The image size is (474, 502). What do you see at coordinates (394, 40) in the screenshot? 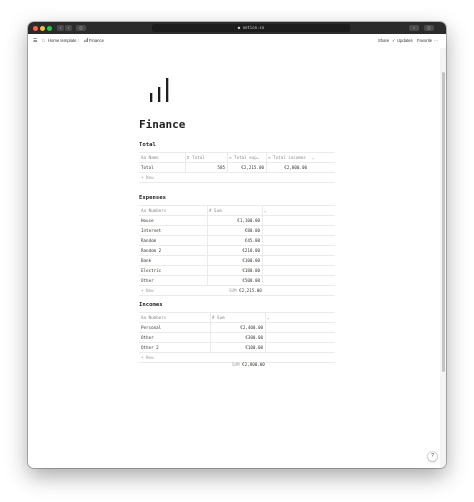
I see `check-icon: ✓` at bounding box center [394, 40].